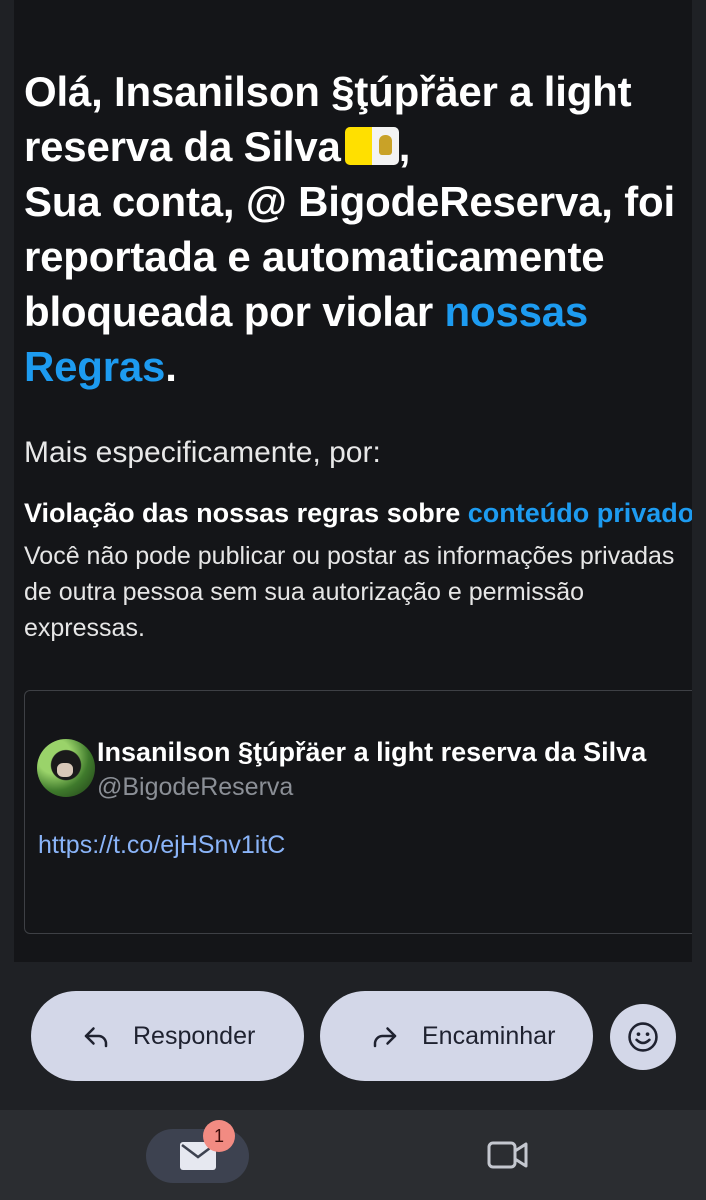 The width and height of the screenshot is (706, 1200). I want to click on forward-label: Encaminhar, so click(489, 1035).